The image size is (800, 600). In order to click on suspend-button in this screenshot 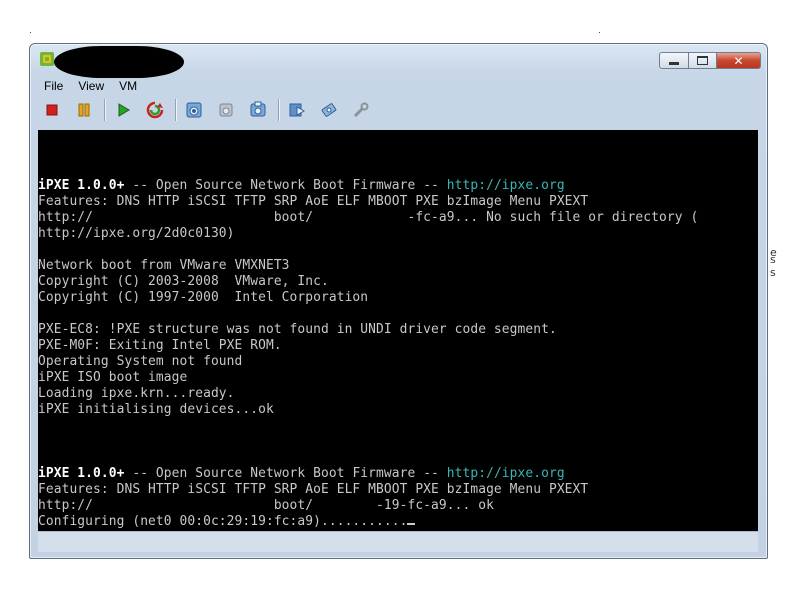, I will do `click(84, 110)`.